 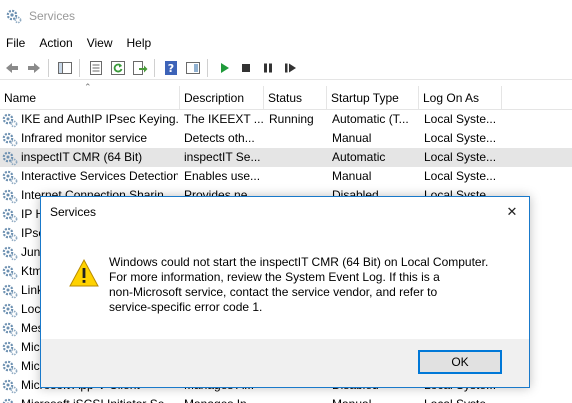 I want to click on service-name-cell: Infrared monitor service, so click(x=90, y=138).